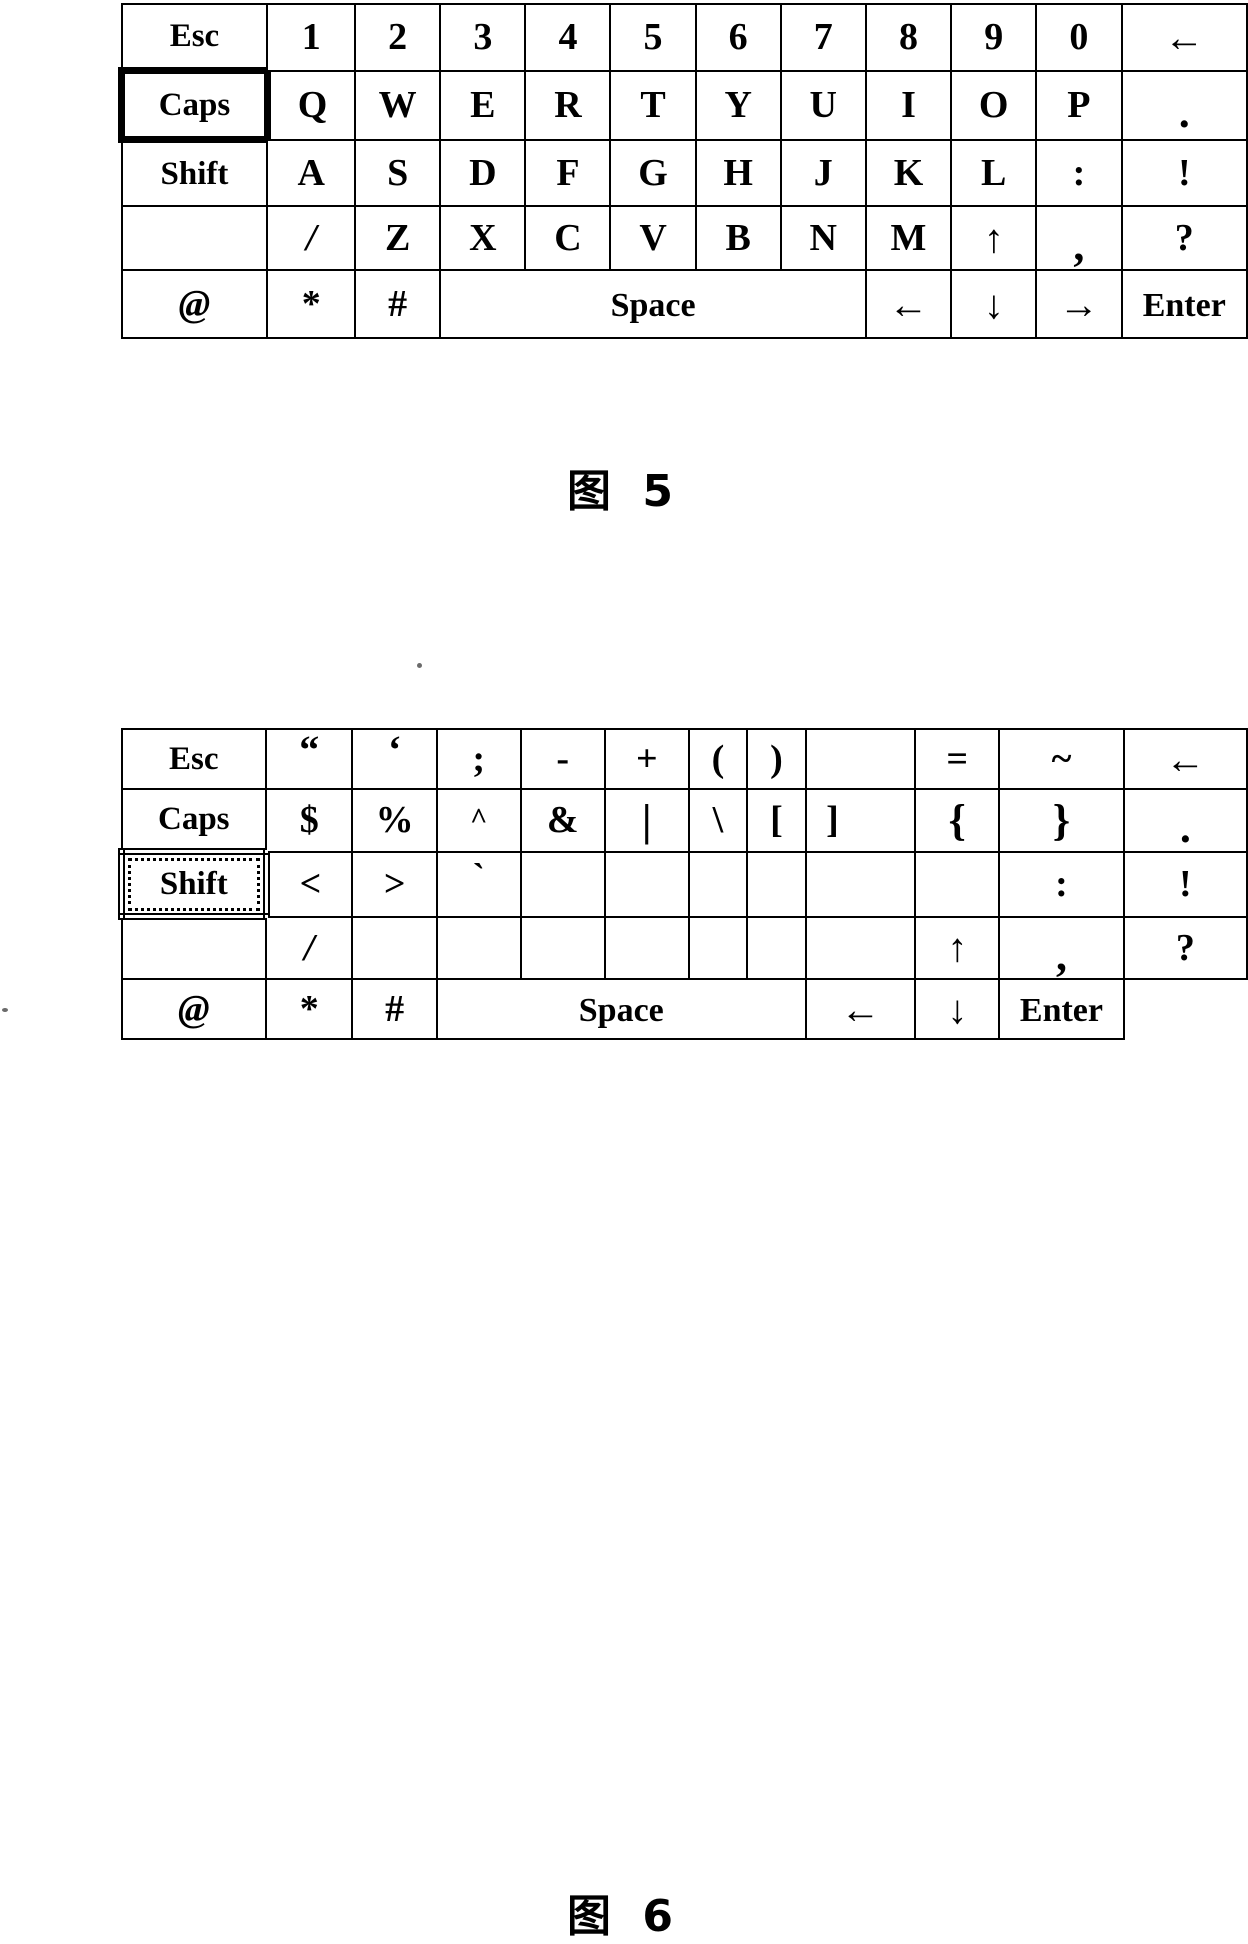 The image size is (1248, 1944). What do you see at coordinates (1061, 759) in the screenshot?
I see `key-tilde: ~` at bounding box center [1061, 759].